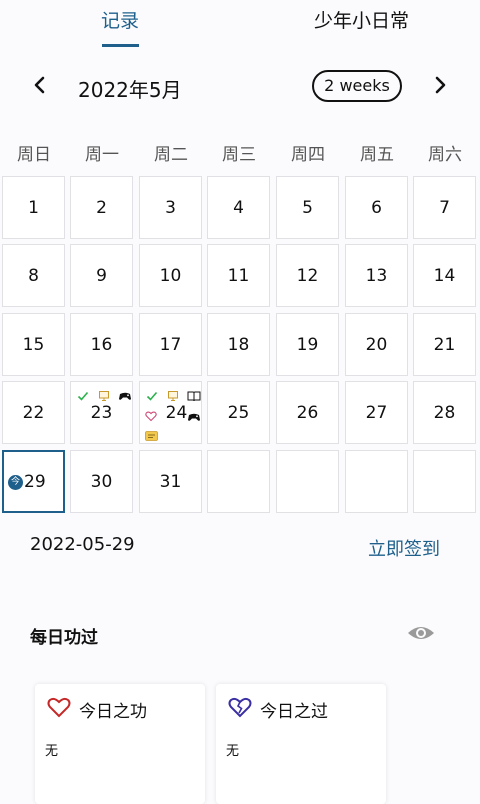 The height and width of the screenshot is (804, 480). Describe the element at coordinates (171, 155) in the screenshot. I see `weekday-label: 周二` at that location.